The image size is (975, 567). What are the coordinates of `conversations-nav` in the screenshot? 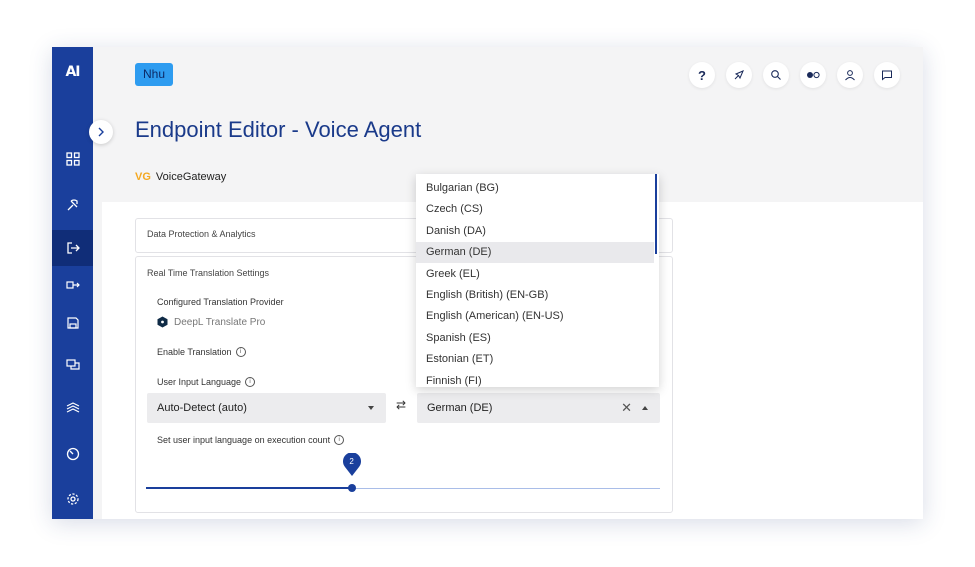 It's located at (72, 365).